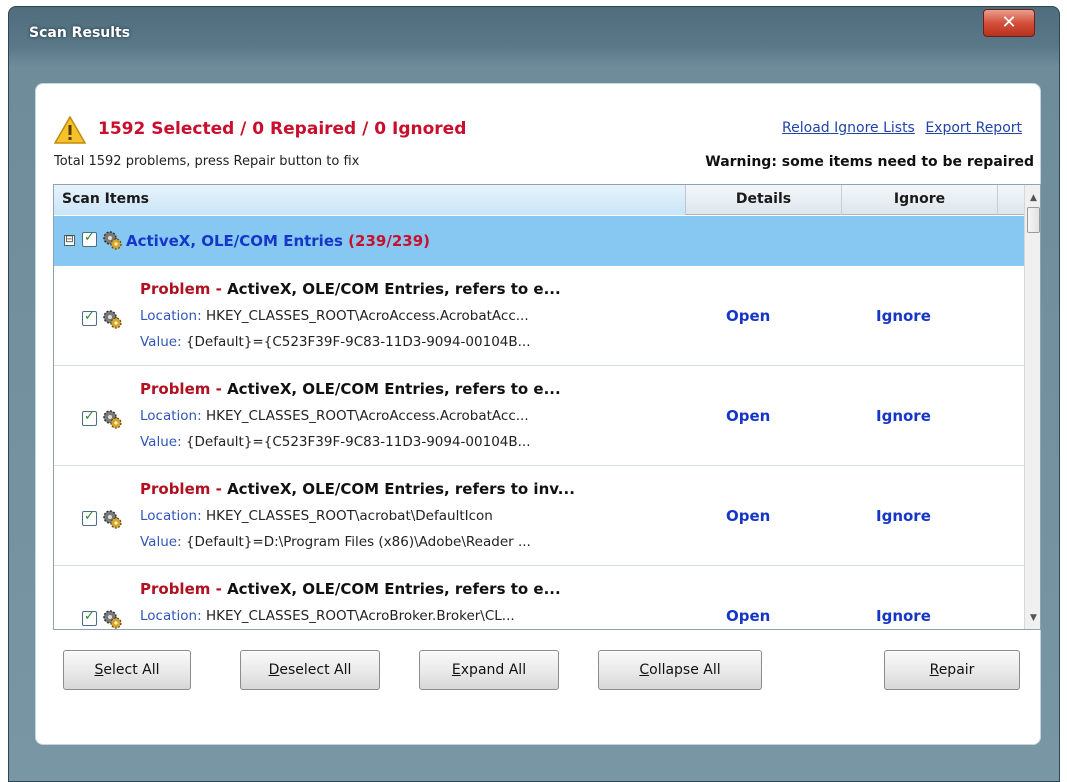  What do you see at coordinates (349, 516) in the screenshot?
I see `location-value: HKEY_CLASSES_ROOT\acrobat\DefaultIcon` at bounding box center [349, 516].